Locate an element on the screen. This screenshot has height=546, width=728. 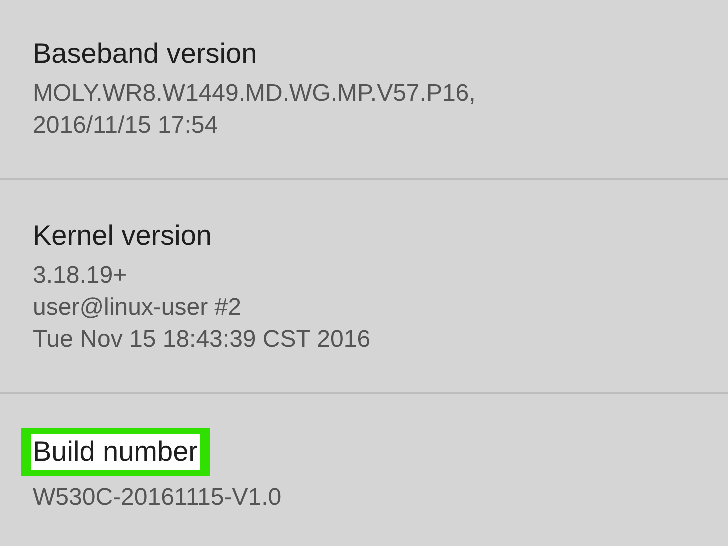
setting-value: 2016/11/15 17:54 is located at coordinates (126, 126).